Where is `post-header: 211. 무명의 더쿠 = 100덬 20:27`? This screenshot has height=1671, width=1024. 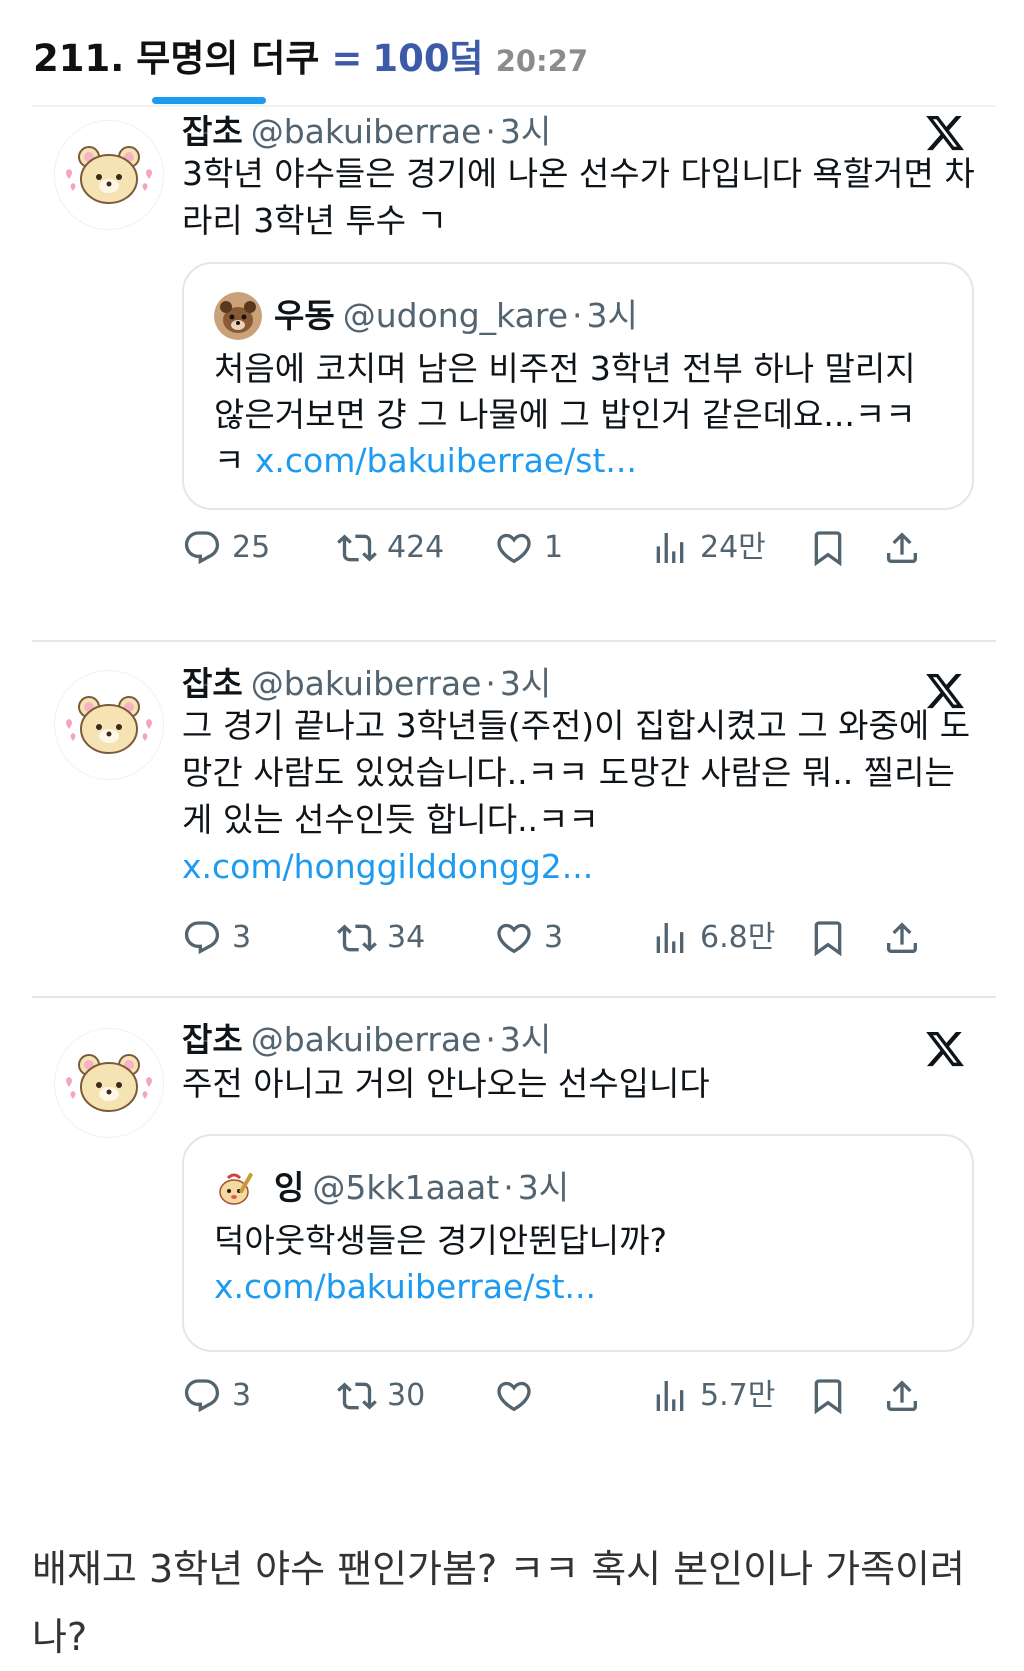 post-header: 211. 무명의 더쿠 = 100덬 20:27 is located at coordinates (310, 54).